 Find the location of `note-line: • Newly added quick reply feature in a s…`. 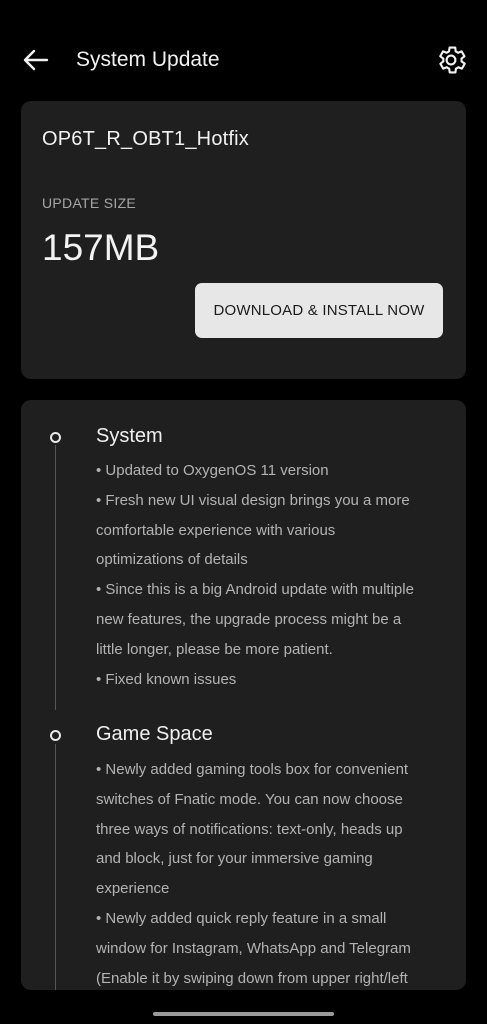

note-line: • Newly added quick reply feature in a s… is located at coordinates (241, 918).